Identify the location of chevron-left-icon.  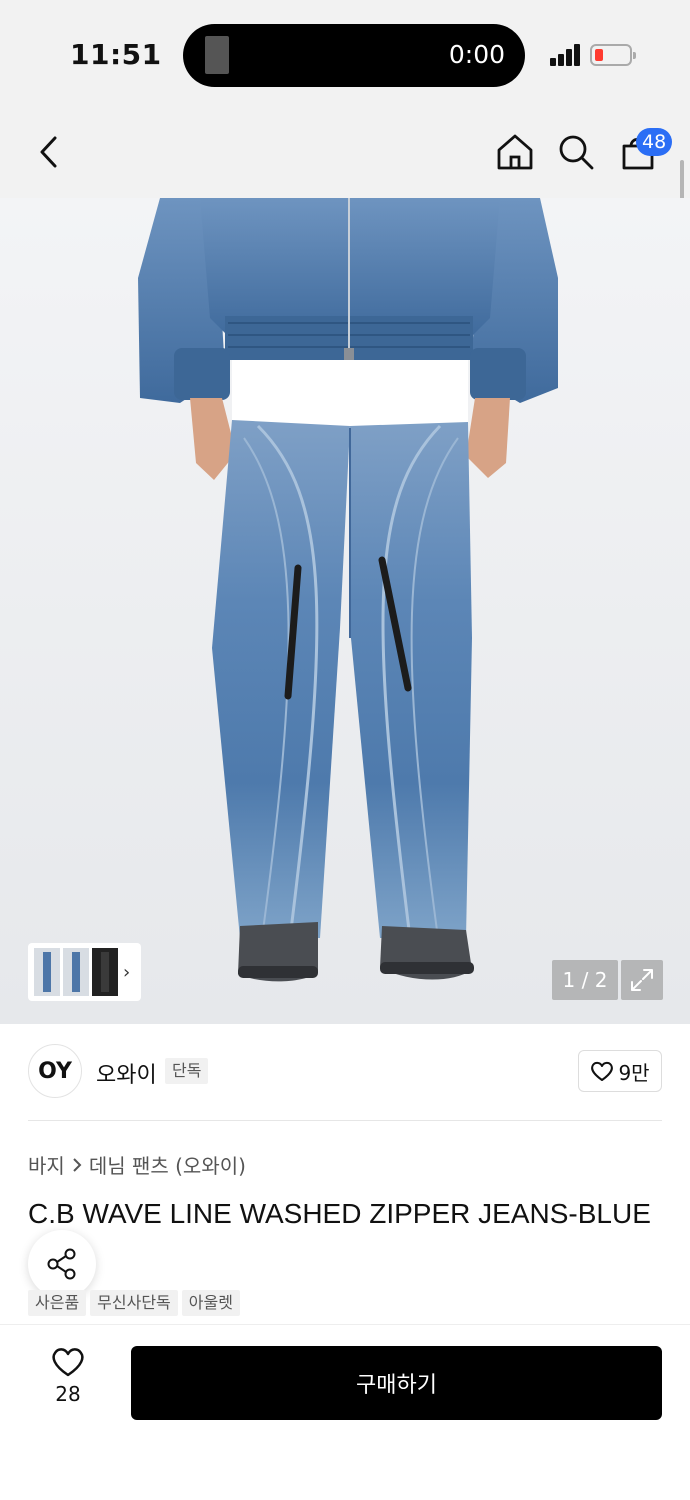
(48, 152).